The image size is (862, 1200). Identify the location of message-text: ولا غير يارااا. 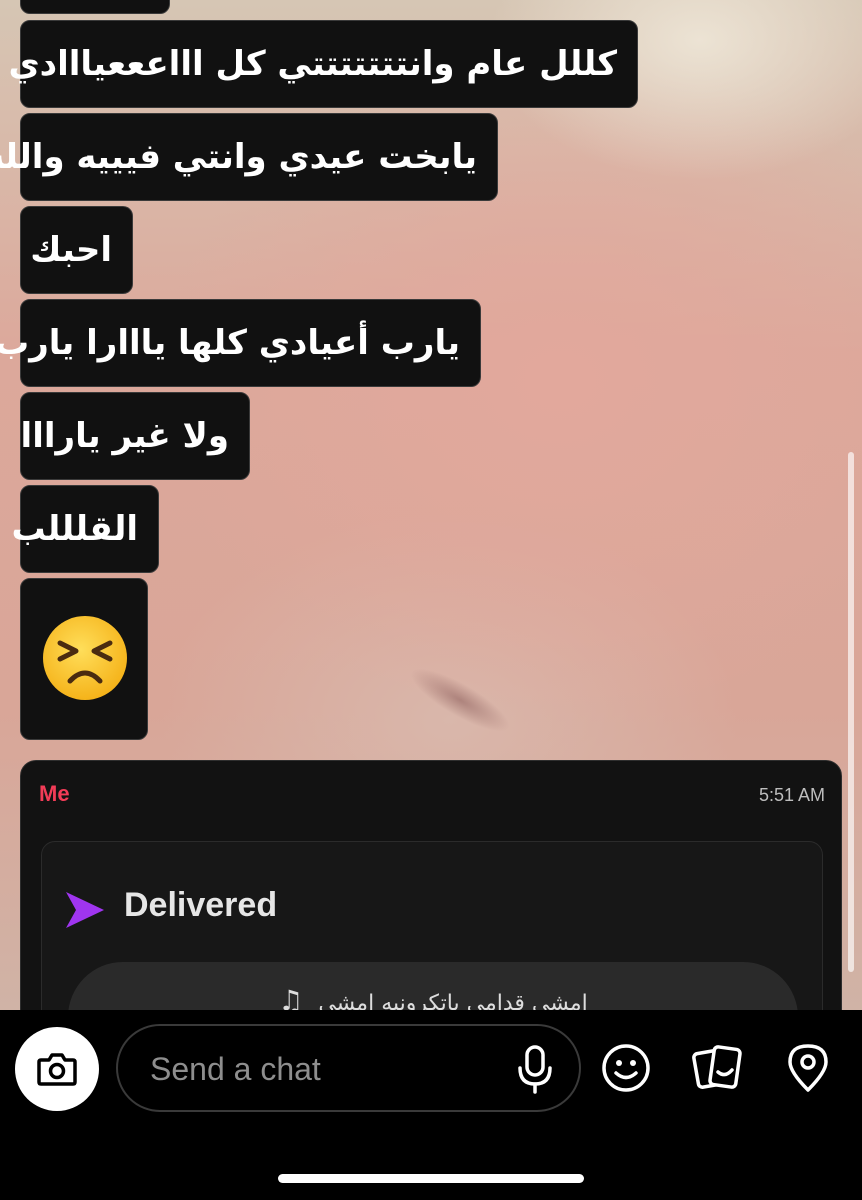
(124, 436).